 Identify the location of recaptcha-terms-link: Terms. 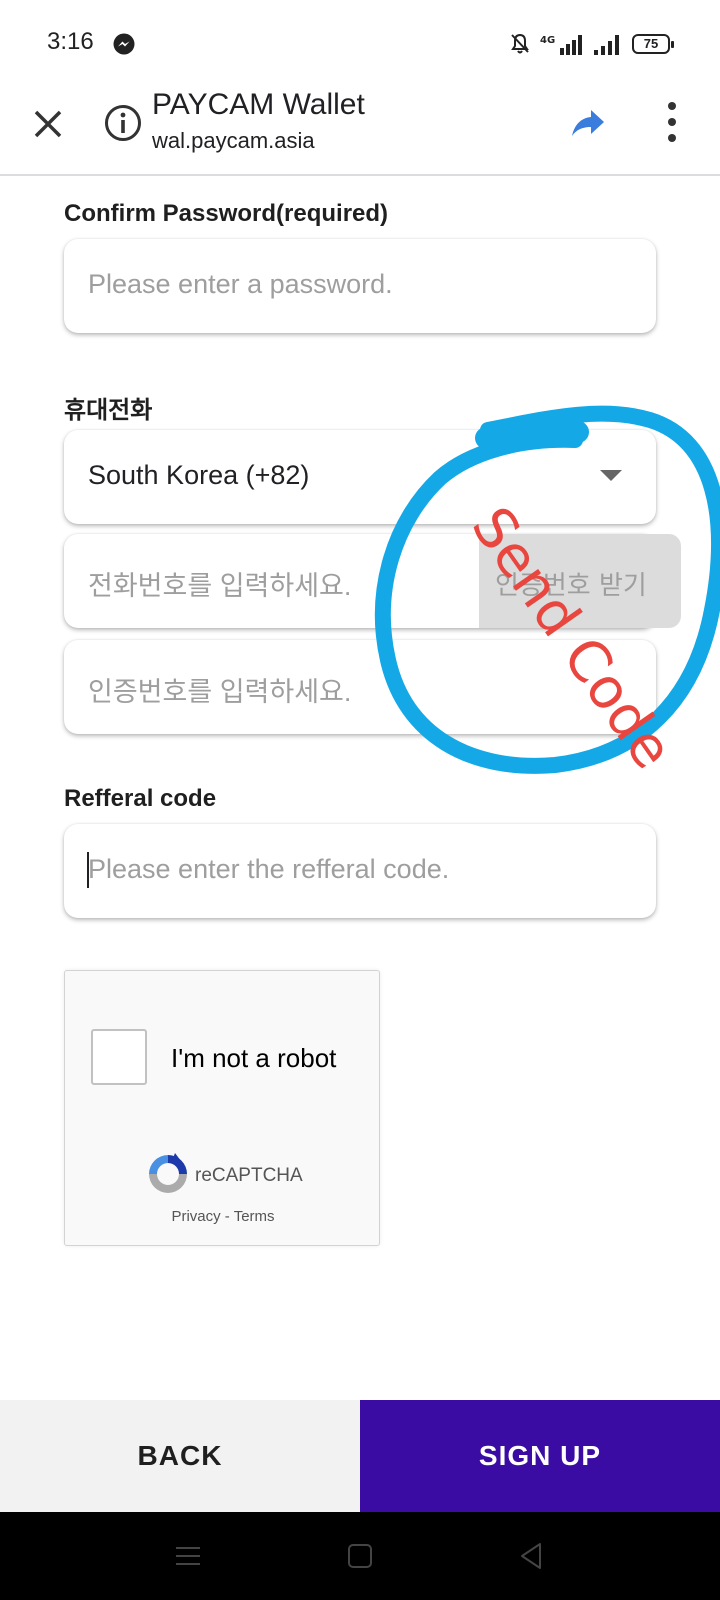
(254, 1216).